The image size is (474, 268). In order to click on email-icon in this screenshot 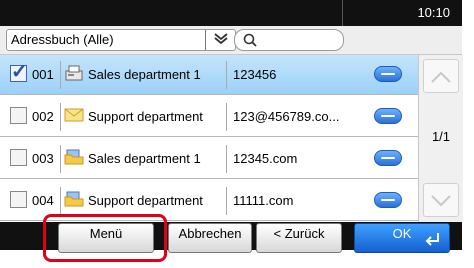, I will do `click(74, 115)`.